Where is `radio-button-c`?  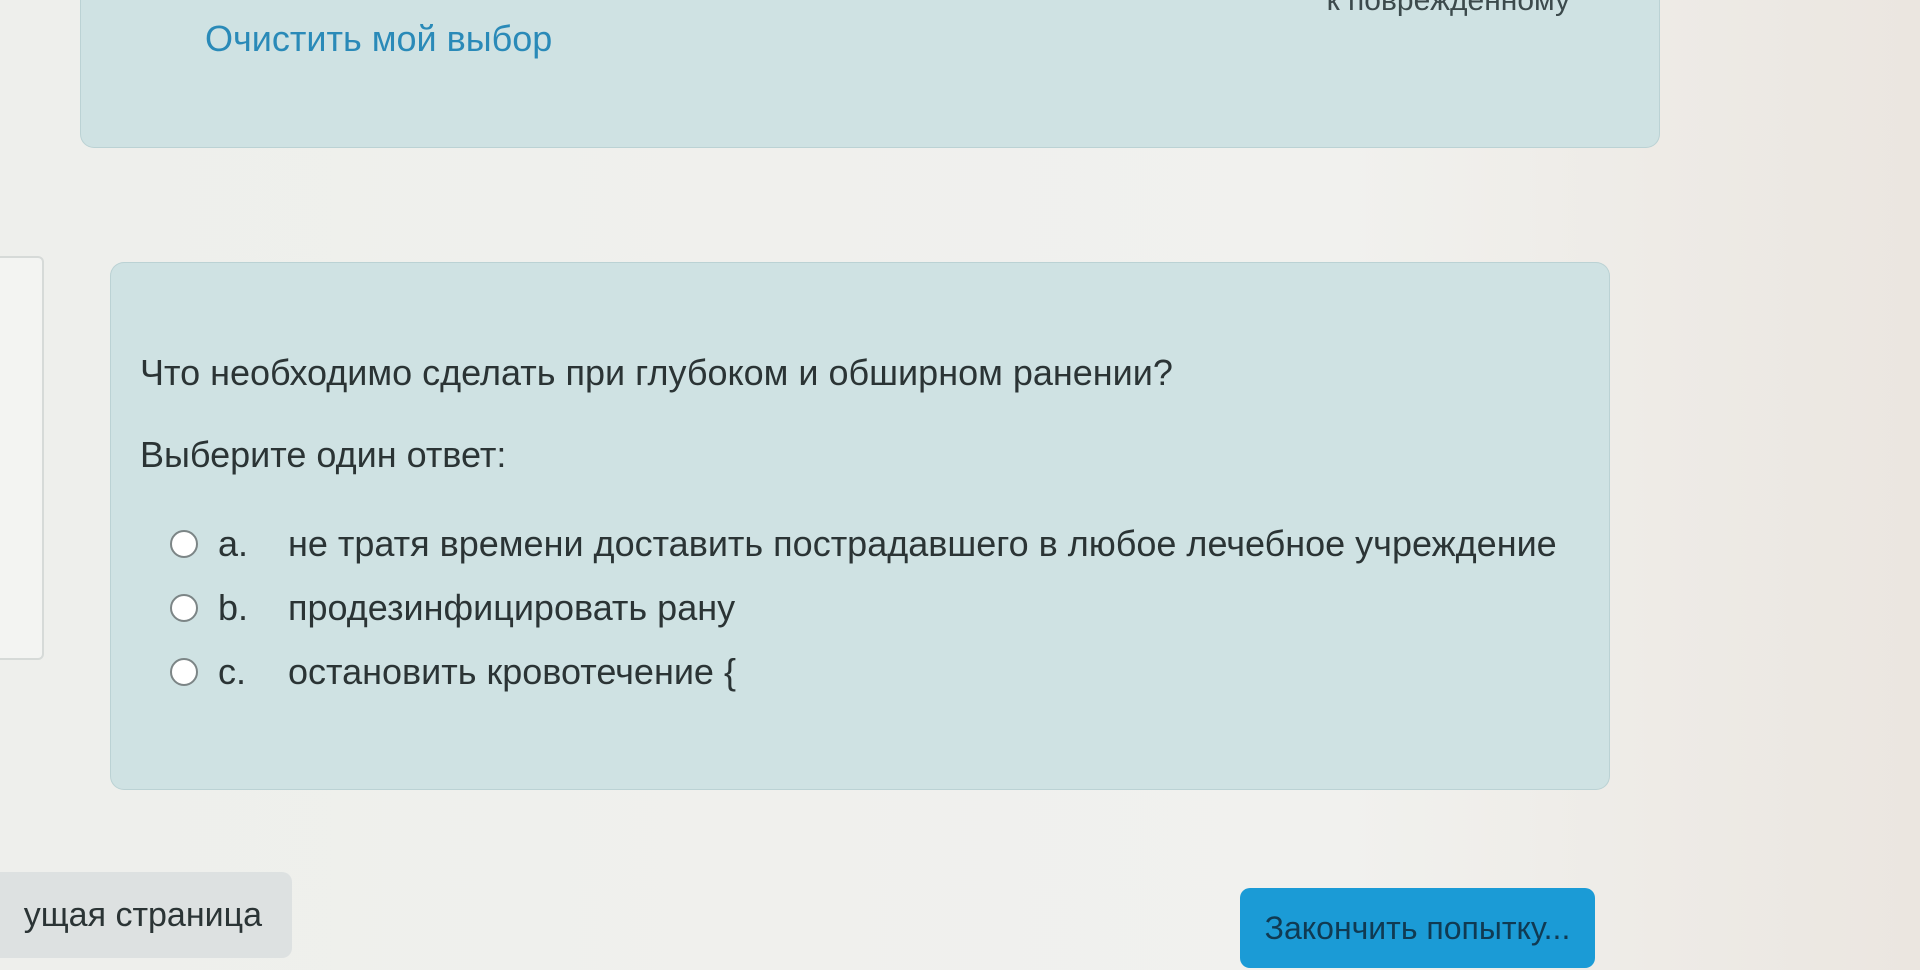 radio-button-c is located at coordinates (184, 672).